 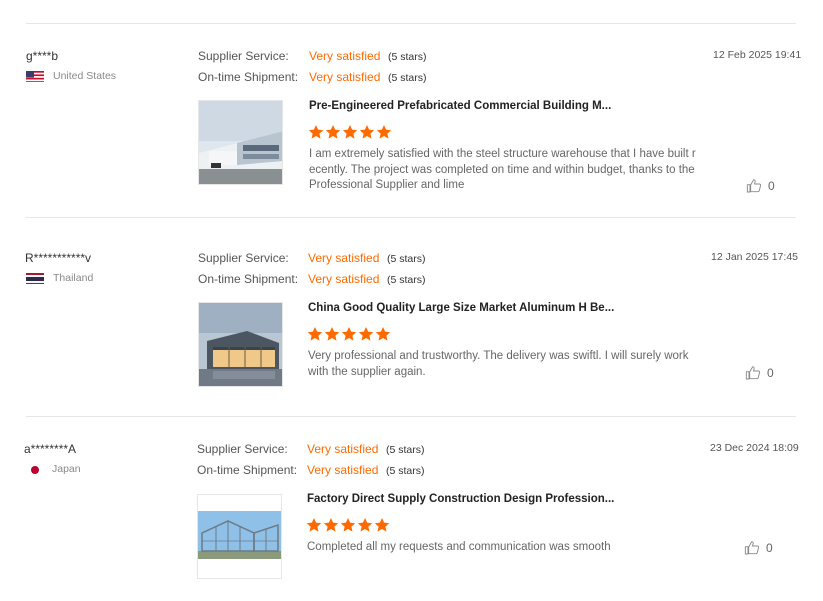 What do you see at coordinates (58, 258) in the screenshot?
I see `reviewer-name: R***********v` at bounding box center [58, 258].